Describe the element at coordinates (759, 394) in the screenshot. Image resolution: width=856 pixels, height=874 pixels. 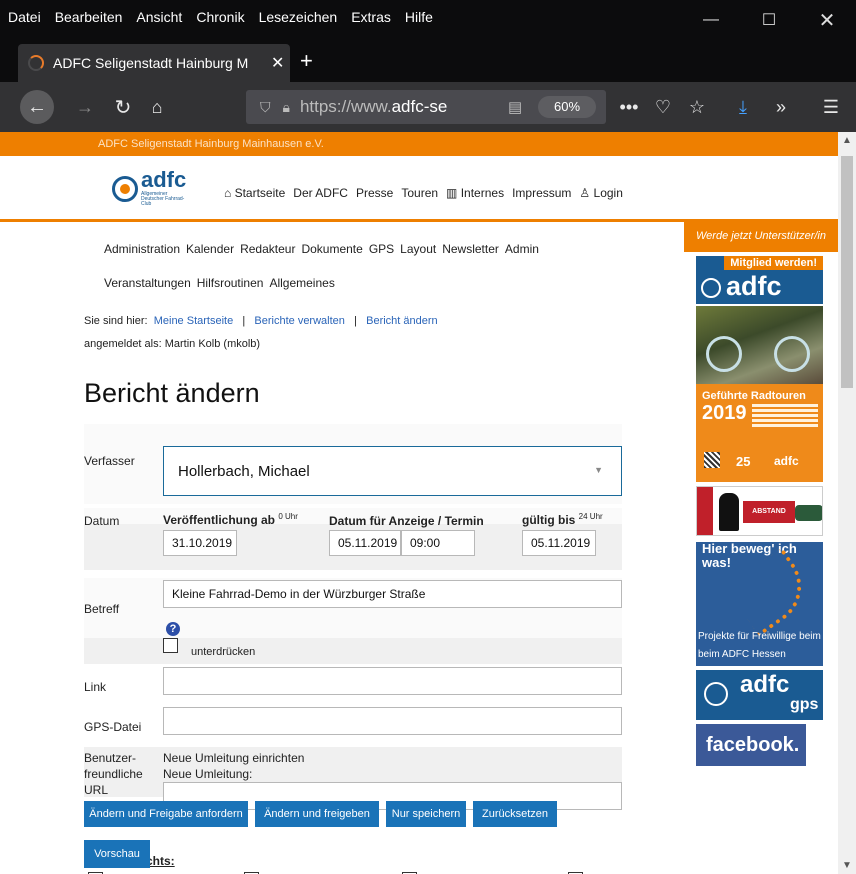
I see `tours-ad: Geführte Radtouren 2019 25 adfc` at that location.